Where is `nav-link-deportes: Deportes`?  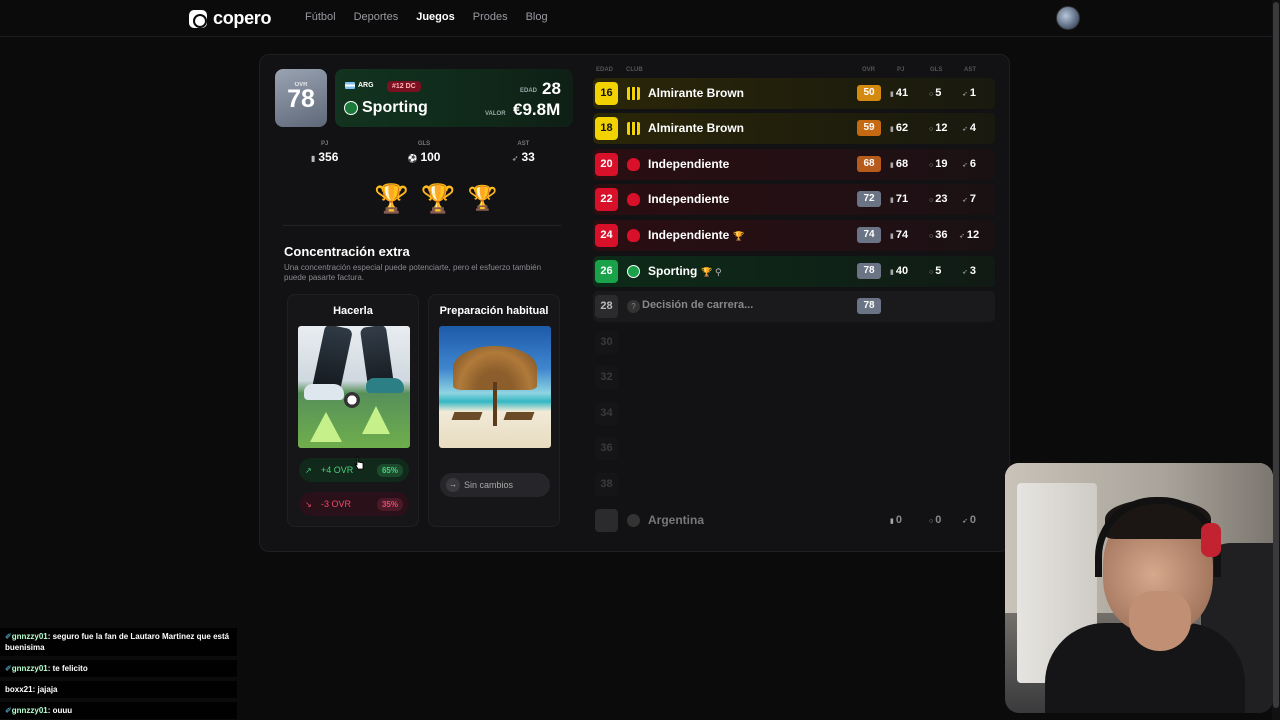
nav-link-deportes: Deportes is located at coordinates (376, 17).